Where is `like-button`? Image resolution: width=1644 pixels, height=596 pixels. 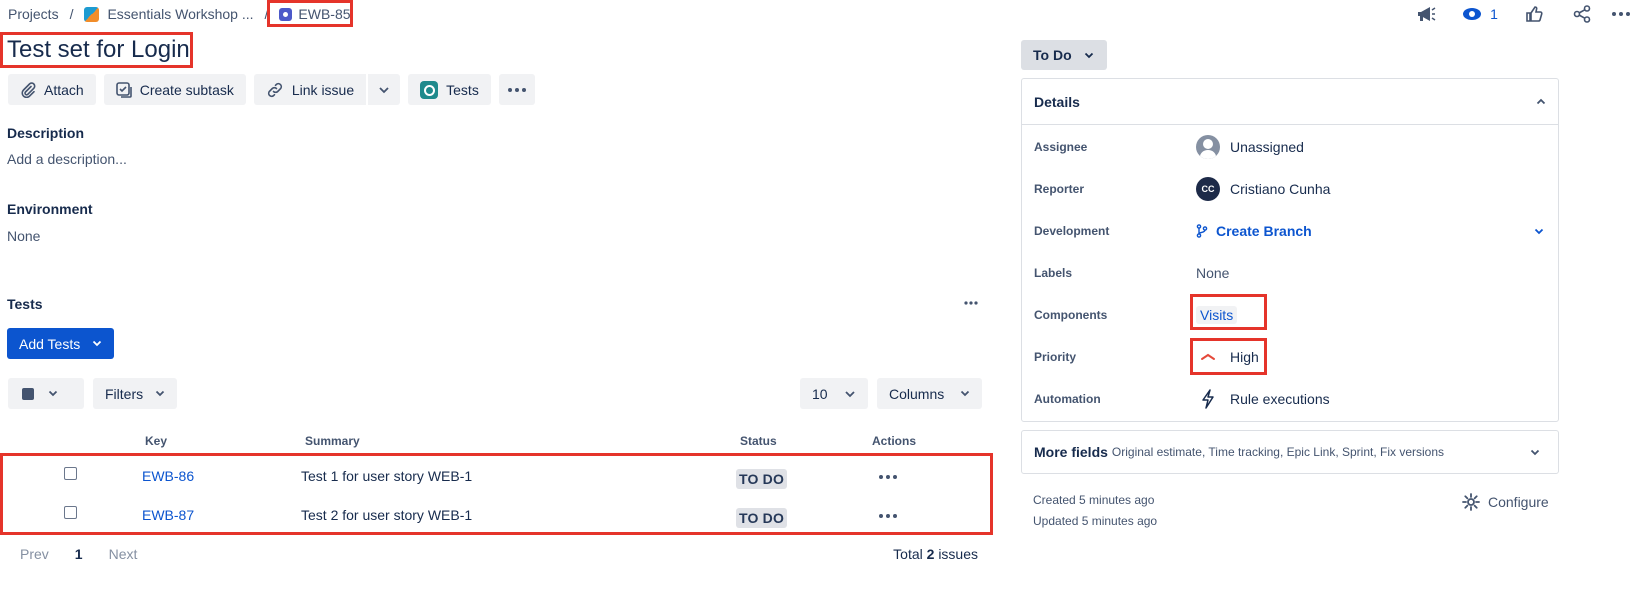
like-button is located at coordinates (1534, 14).